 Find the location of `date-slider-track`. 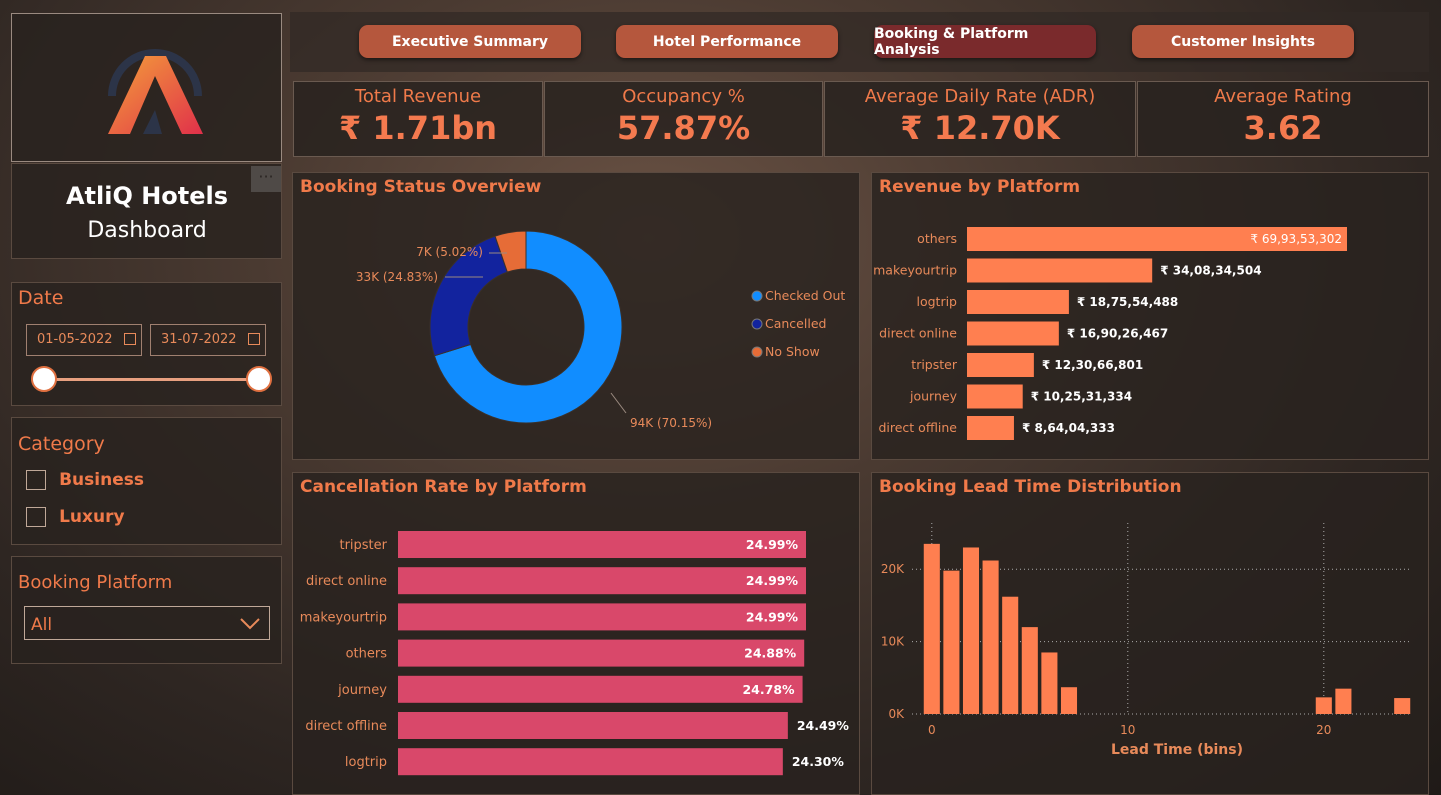

date-slider-track is located at coordinates (151, 379).